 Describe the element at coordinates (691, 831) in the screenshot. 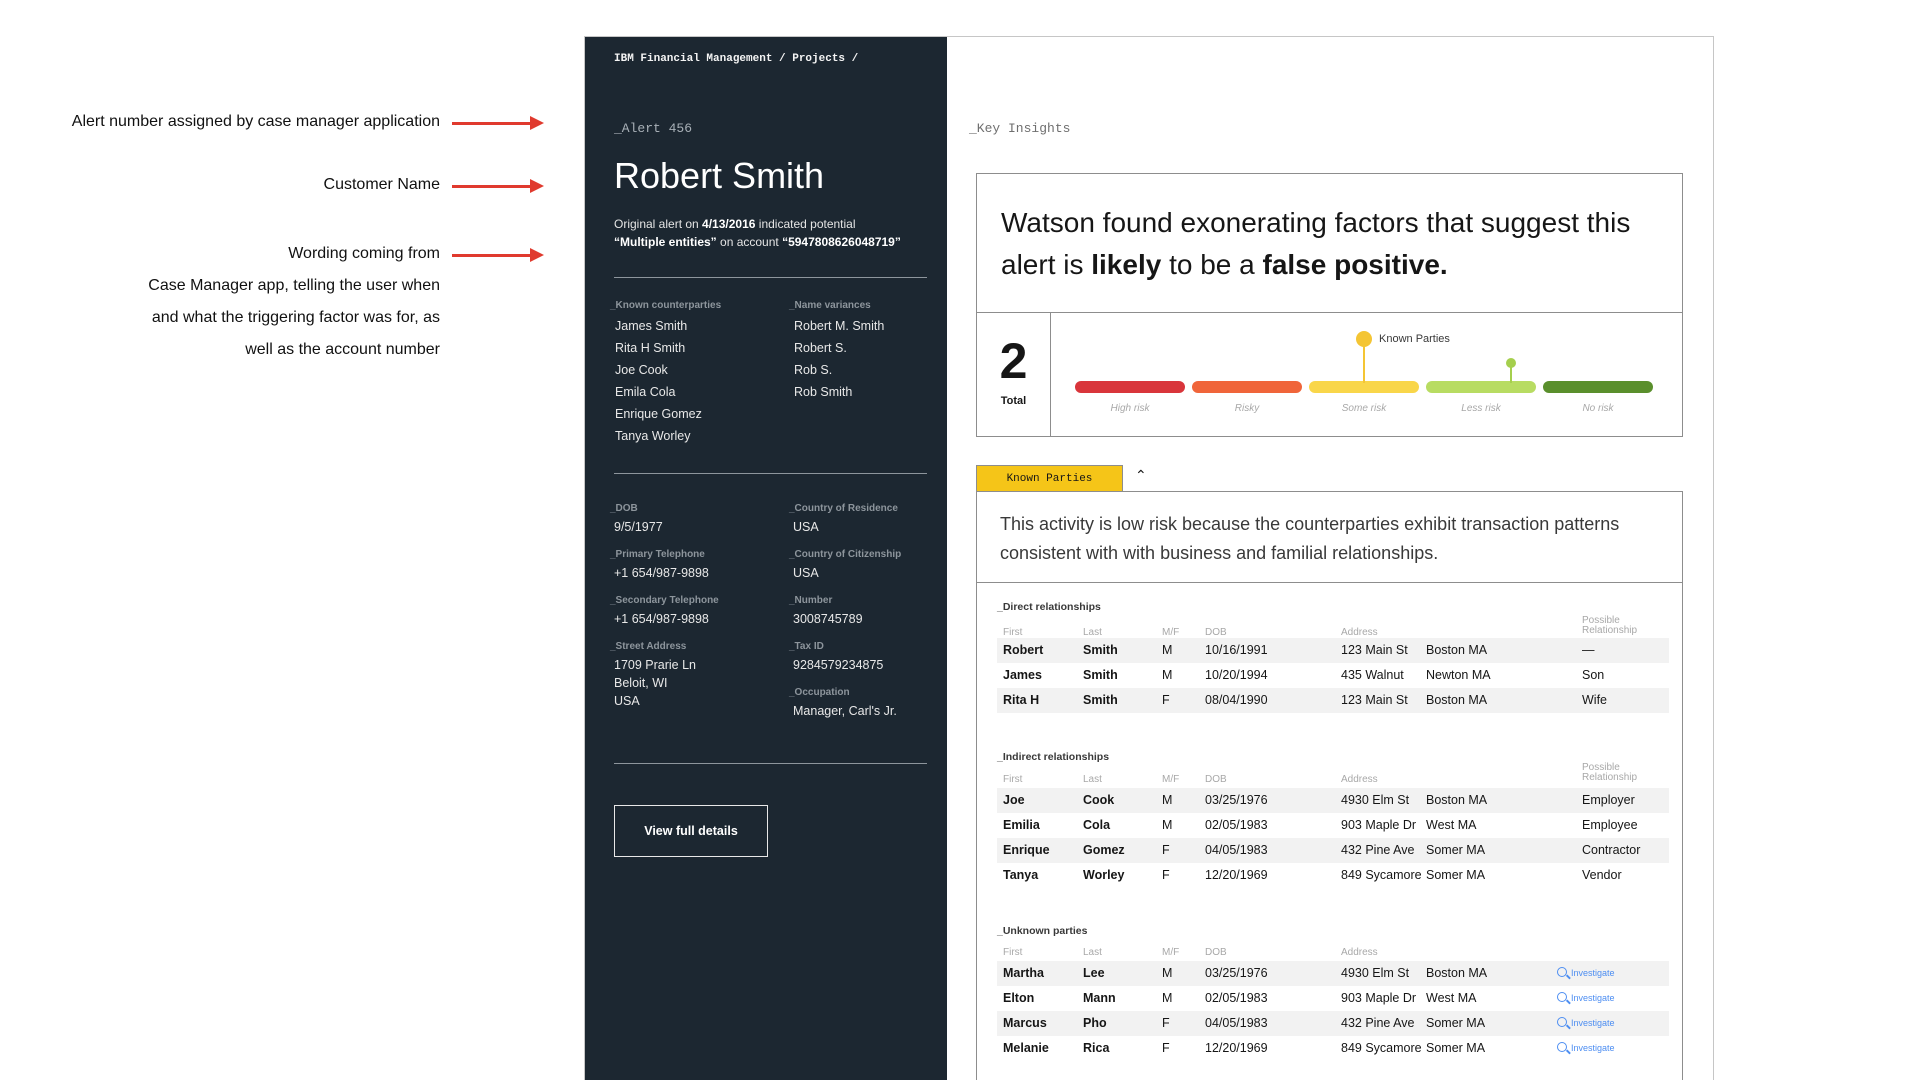

I see `view-full-details-button: View full details` at that location.